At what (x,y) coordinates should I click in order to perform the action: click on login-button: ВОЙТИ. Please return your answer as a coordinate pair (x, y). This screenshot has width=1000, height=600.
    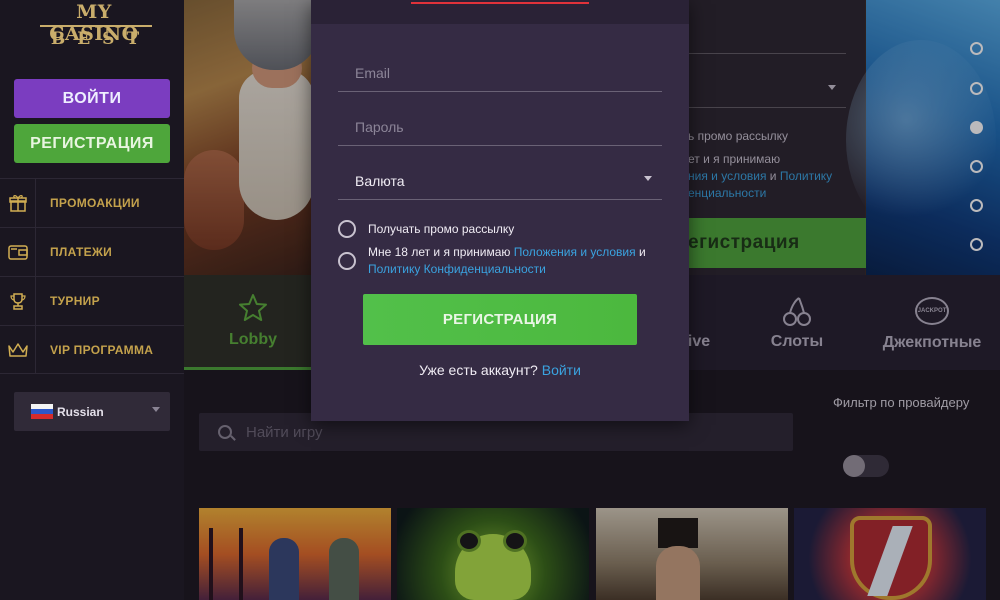
    Looking at the image, I should click on (92, 98).